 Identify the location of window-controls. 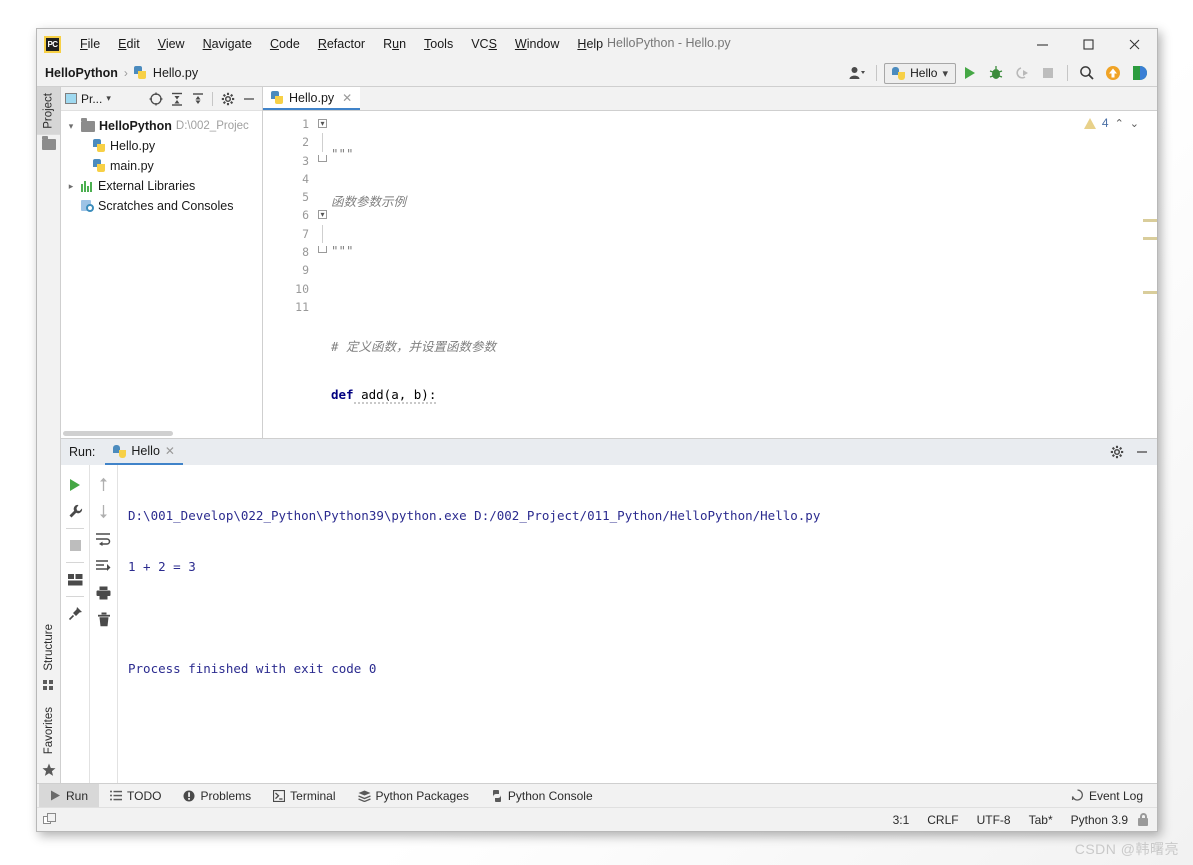
(1088, 44).